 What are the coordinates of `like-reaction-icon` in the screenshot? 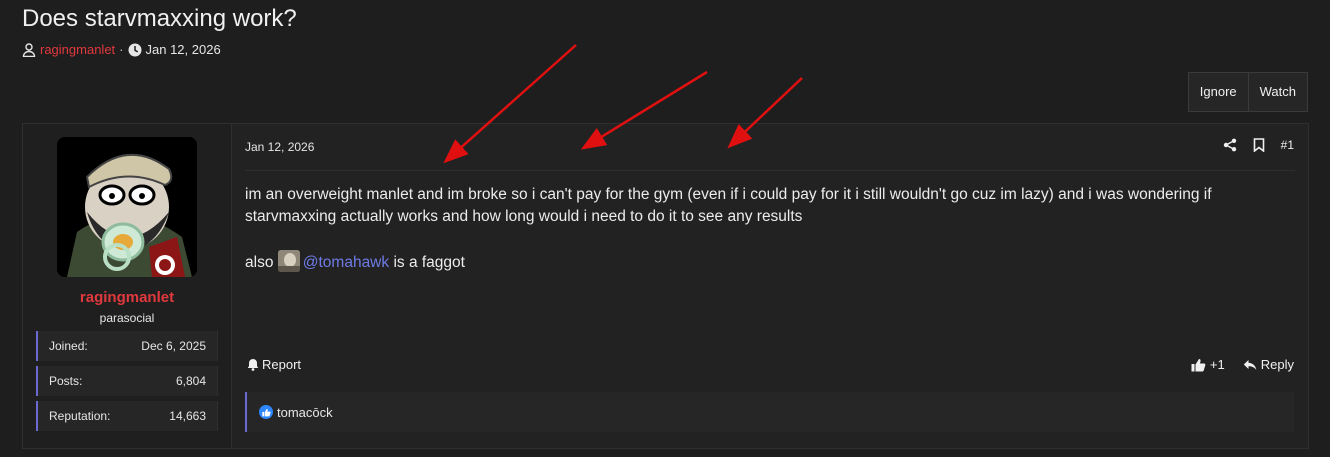 It's located at (266, 412).